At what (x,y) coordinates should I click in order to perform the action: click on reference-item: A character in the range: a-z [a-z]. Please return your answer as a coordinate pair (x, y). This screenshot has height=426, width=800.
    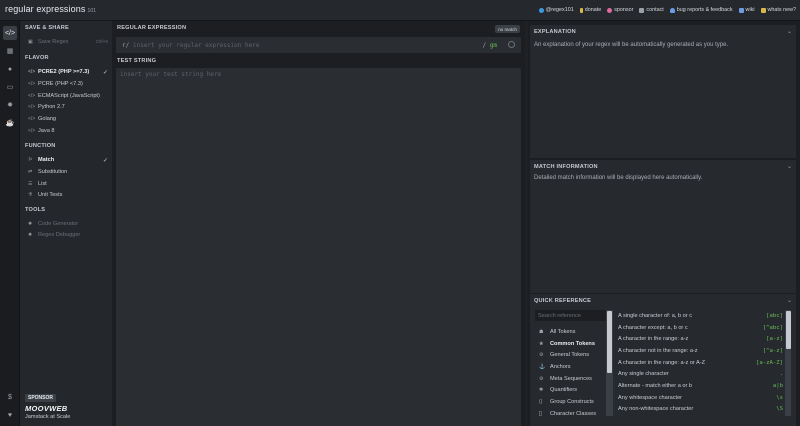
    Looking at the image, I should click on (700, 338).